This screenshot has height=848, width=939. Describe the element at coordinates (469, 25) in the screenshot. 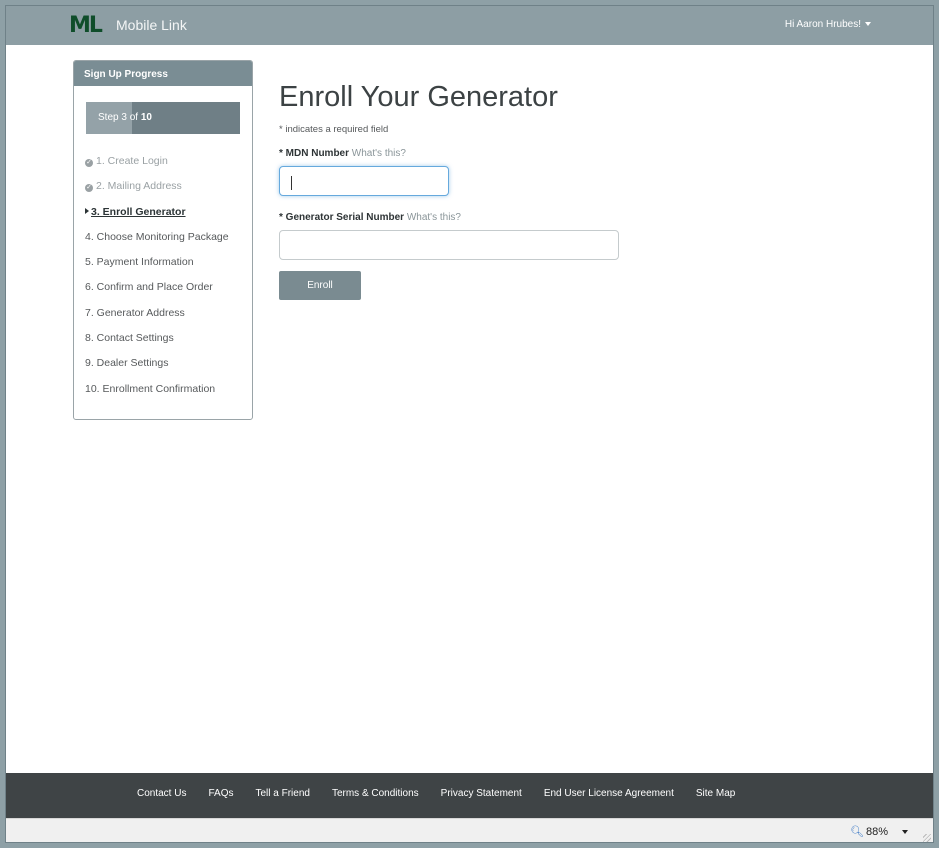

I see `top-nav: ML Mobile Link Hi Aaron Hrubes!` at that location.